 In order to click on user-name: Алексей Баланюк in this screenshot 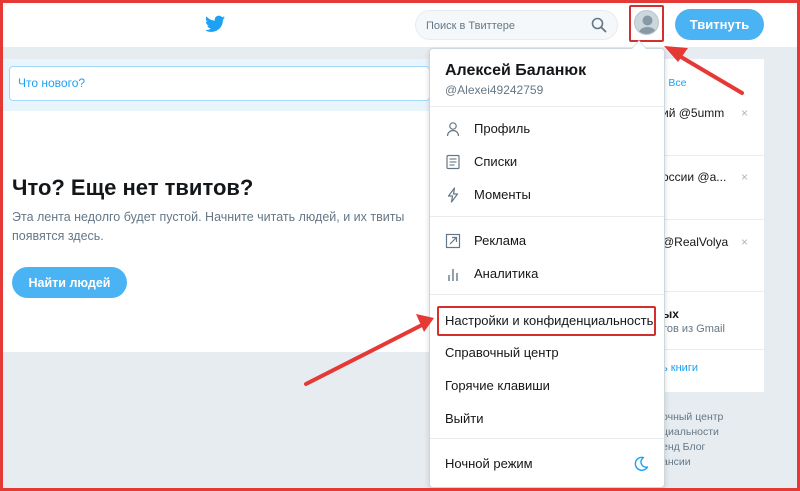, I will do `click(515, 71)`.